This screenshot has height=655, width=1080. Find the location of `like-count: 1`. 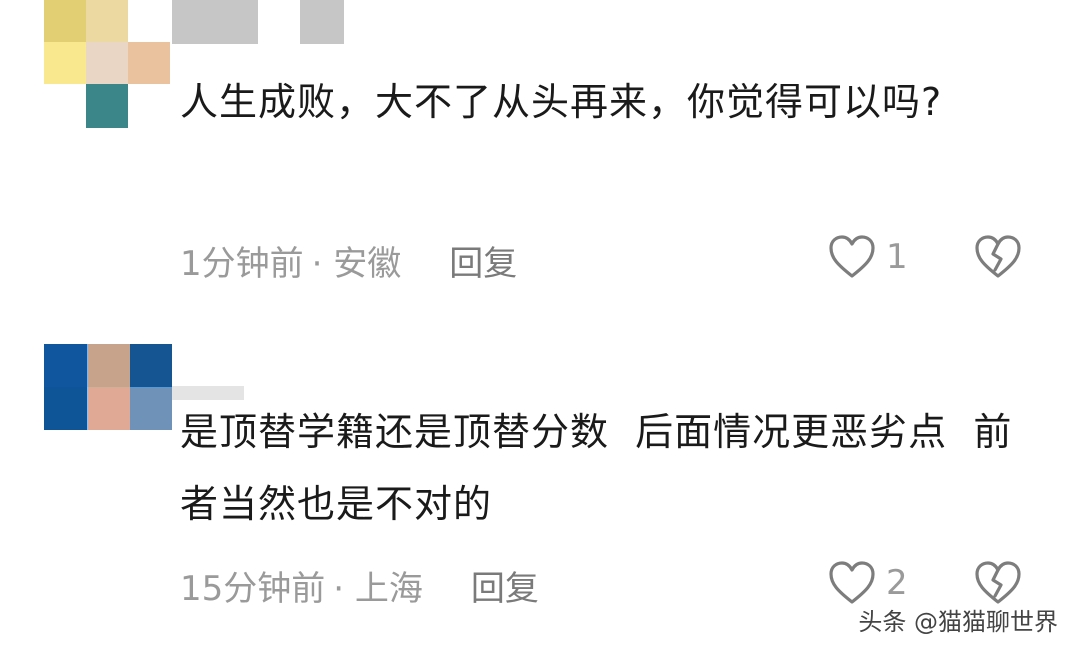

like-count: 1 is located at coordinates (897, 257).